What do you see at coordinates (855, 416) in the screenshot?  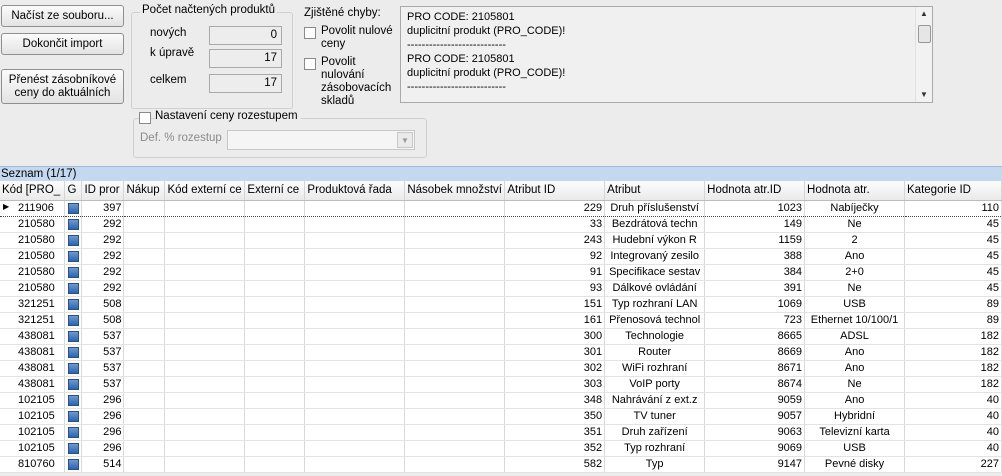 I see `table-cell: Hybridní` at bounding box center [855, 416].